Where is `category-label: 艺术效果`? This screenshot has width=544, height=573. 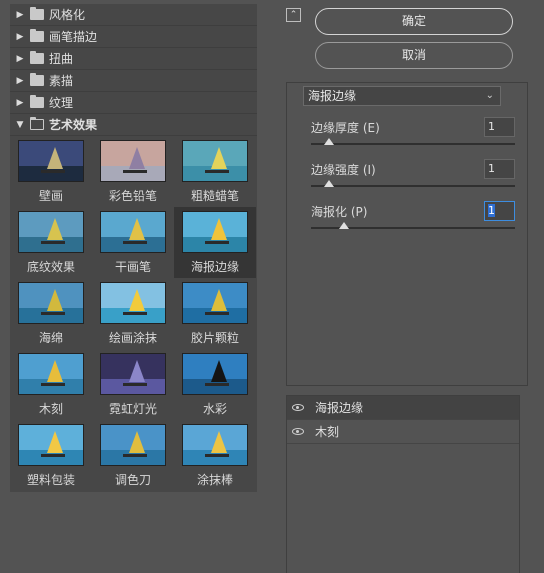 category-label: 艺术效果 is located at coordinates (73, 125).